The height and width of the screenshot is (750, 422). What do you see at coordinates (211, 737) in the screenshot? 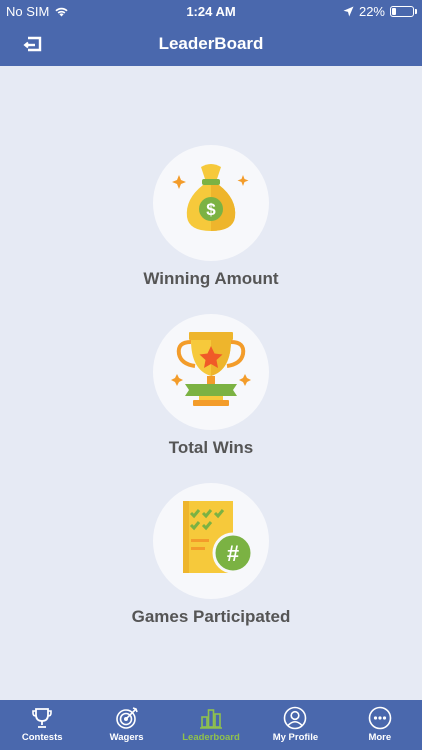
I see `tab-leaderboard-label: Leaderboard` at bounding box center [211, 737].